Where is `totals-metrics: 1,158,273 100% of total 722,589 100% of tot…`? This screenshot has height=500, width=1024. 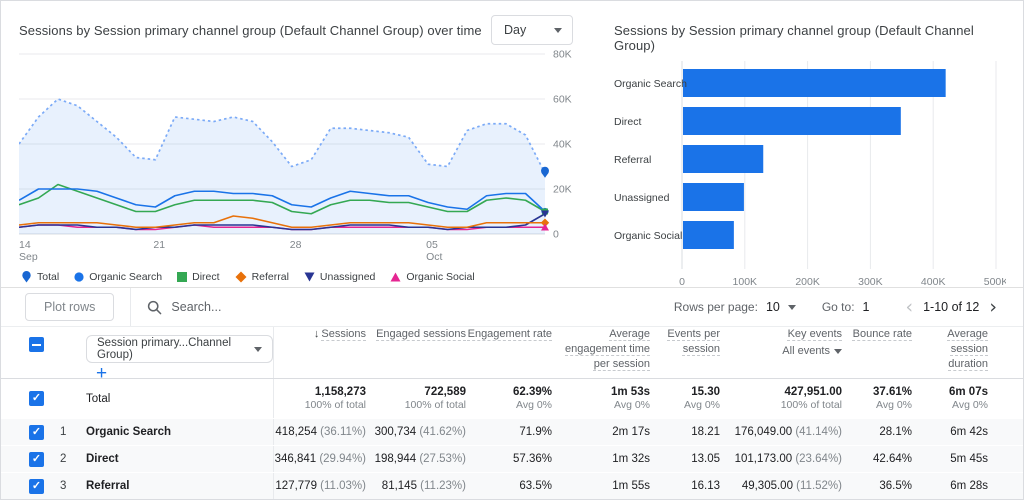
totals-metrics: 1,158,273 100% of total 722,589 100% of tot… is located at coordinates (648, 398).